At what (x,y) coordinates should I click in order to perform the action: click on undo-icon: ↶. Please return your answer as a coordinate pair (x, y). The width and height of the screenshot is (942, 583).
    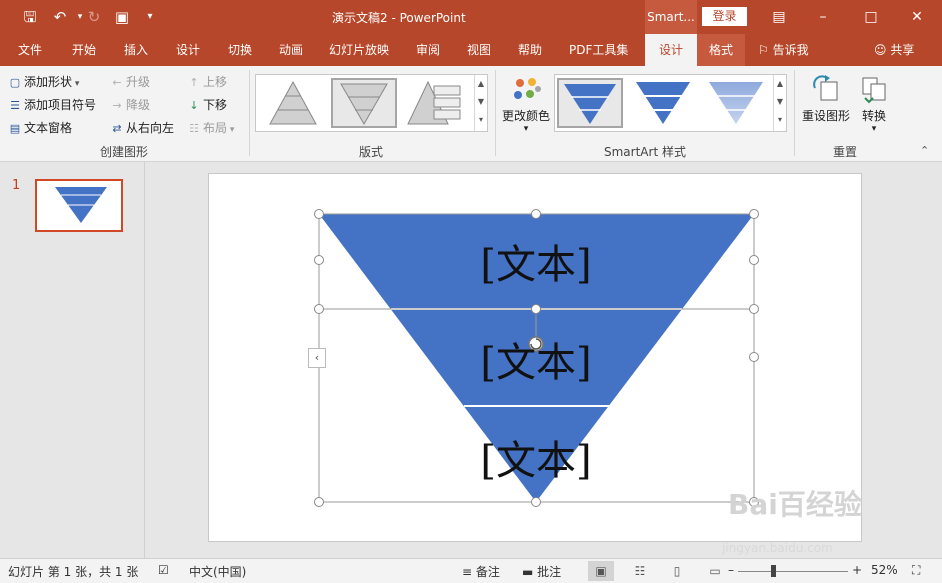
    Looking at the image, I should click on (60, 17).